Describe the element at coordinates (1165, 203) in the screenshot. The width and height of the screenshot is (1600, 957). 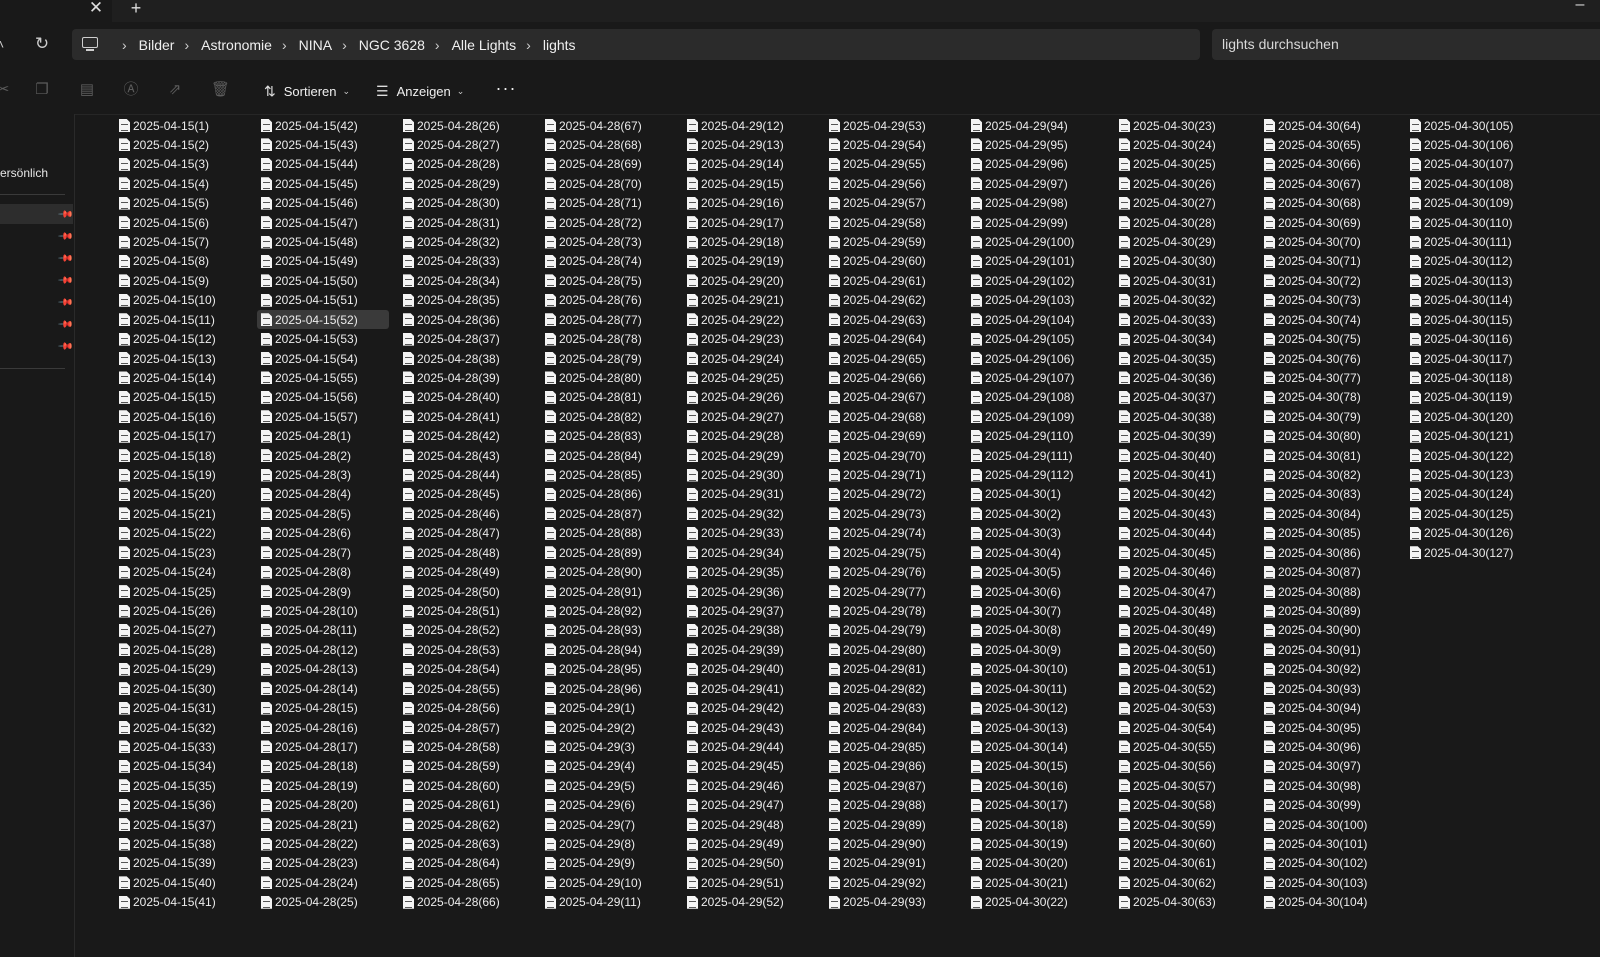
I see `file-item: 2025-04-30(27)` at that location.